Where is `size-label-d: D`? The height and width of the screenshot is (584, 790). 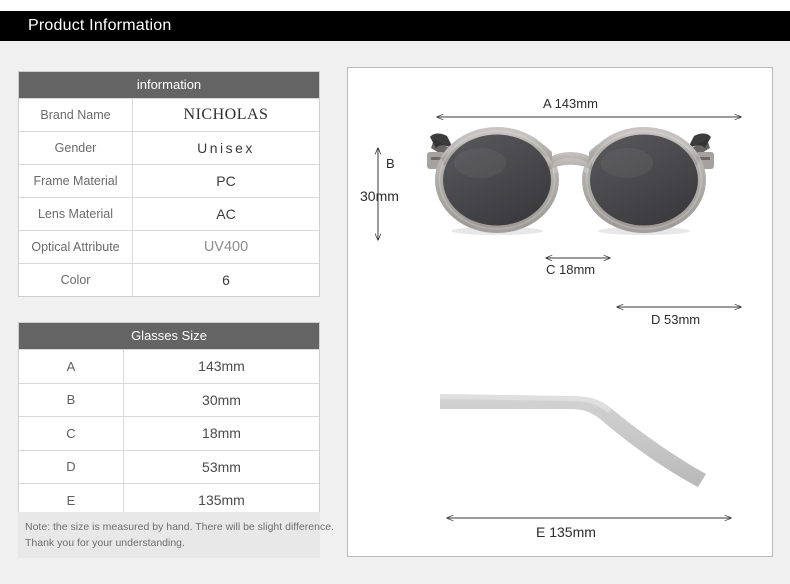
size-label-d: D is located at coordinates (71, 466).